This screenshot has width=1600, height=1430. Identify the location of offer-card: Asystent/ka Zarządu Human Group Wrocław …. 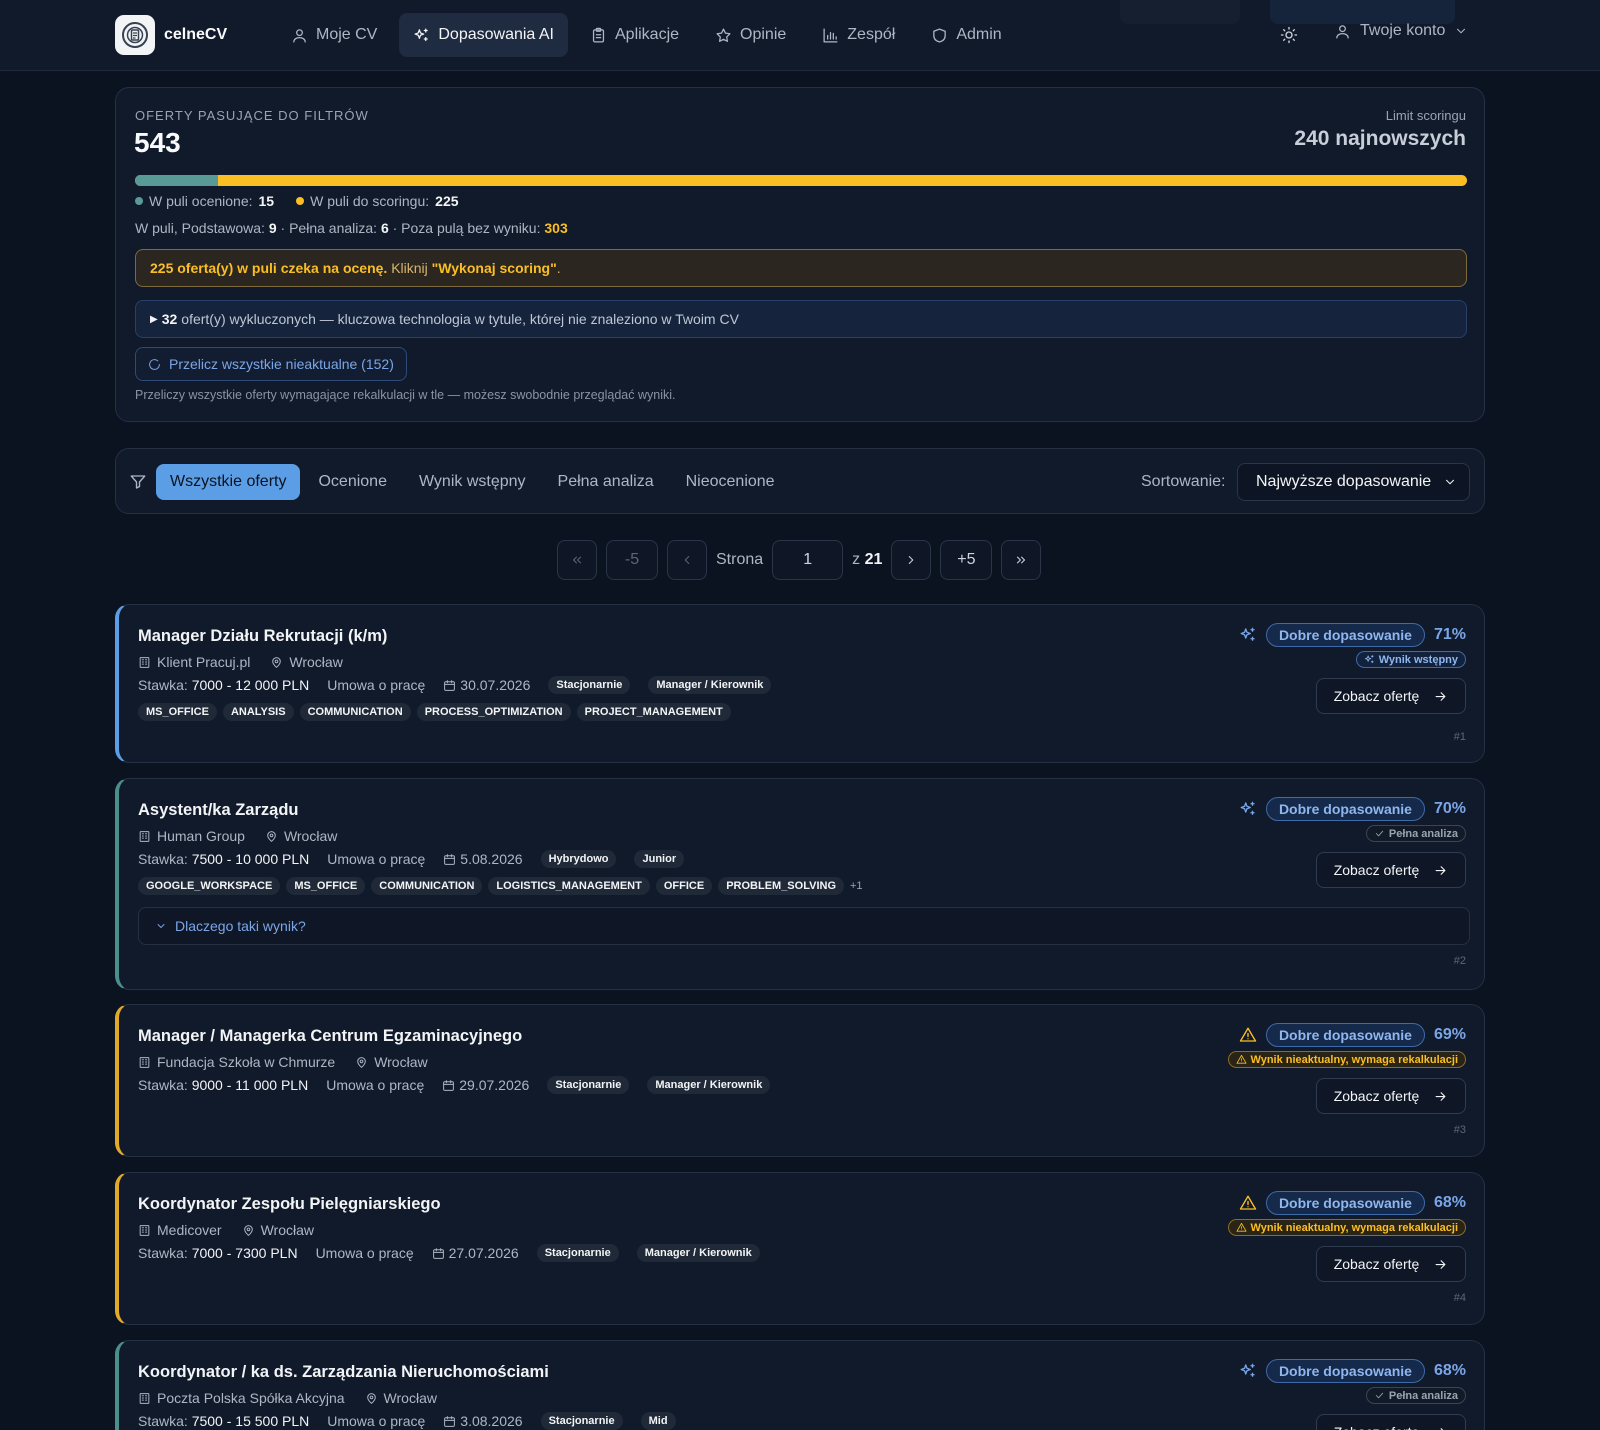
(800, 884).